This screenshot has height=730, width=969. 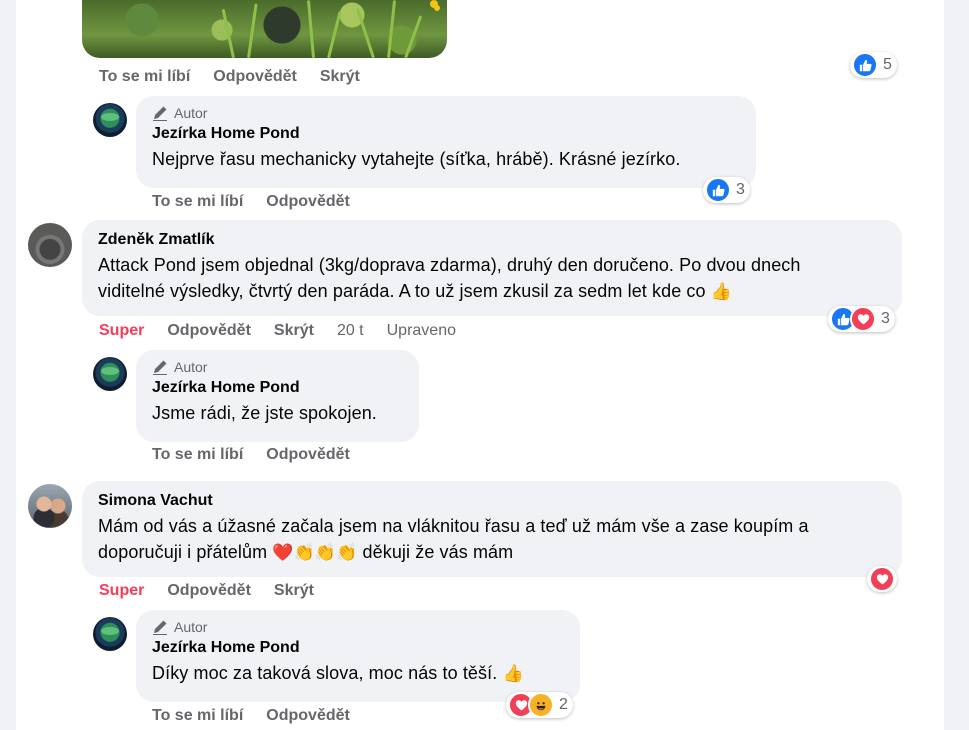 I want to click on reaction-count: 5, so click(x=887, y=64).